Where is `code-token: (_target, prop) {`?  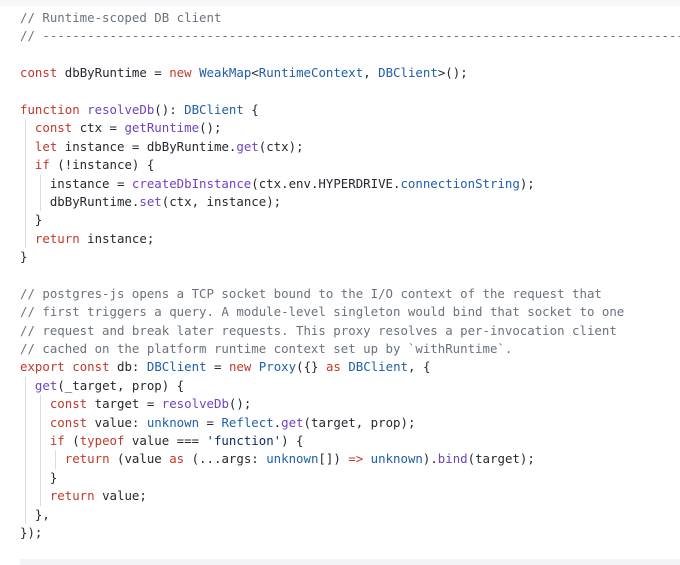
code-token: (_target, prop) { is located at coordinates (121, 385).